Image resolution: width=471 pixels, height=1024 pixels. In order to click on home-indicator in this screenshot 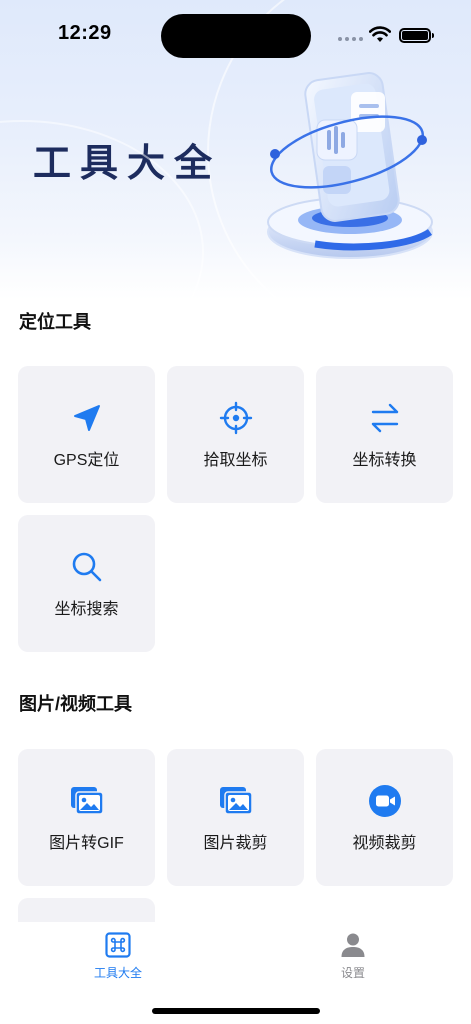, I will do `click(236, 1011)`.